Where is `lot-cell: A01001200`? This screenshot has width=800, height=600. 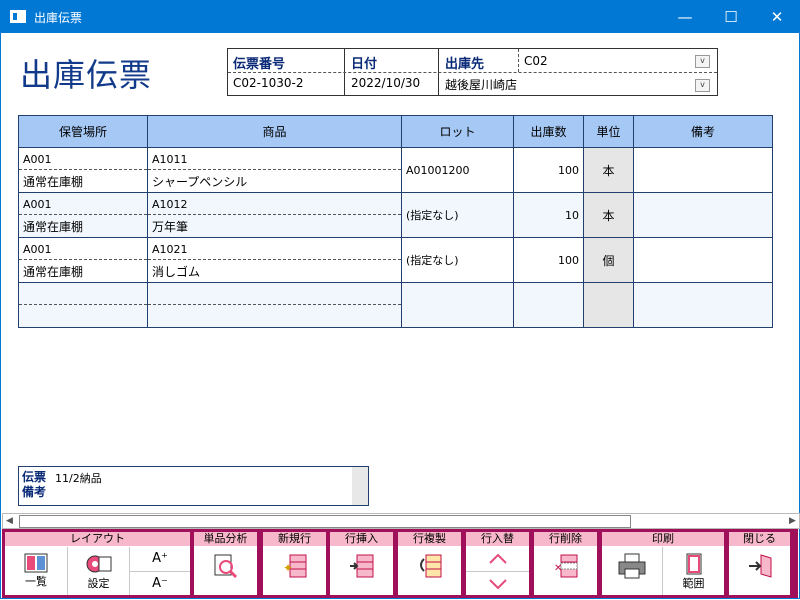 lot-cell: A01001200 is located at coordinates (457, 170).